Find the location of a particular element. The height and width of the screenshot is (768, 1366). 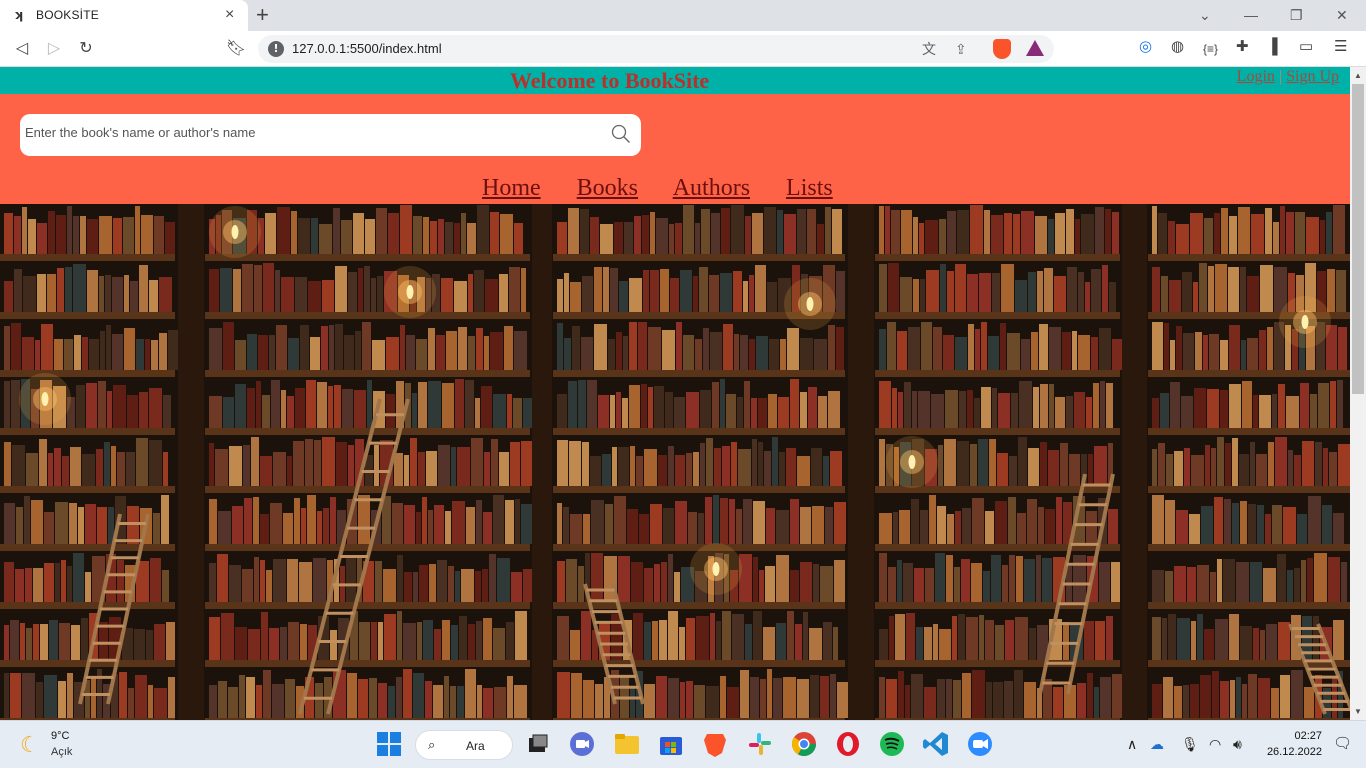

extension-circle-icon: ◎ is located at coordinates (1145, 47).